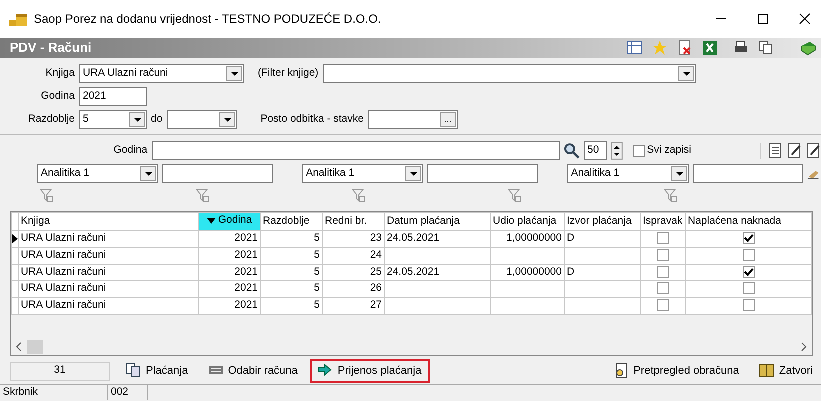 Image resolution: width=821 pixels, height=401 pixels. Describe the element at coordinates (509, 73) in the screenshot. I see `filter-dropdown` at that location.